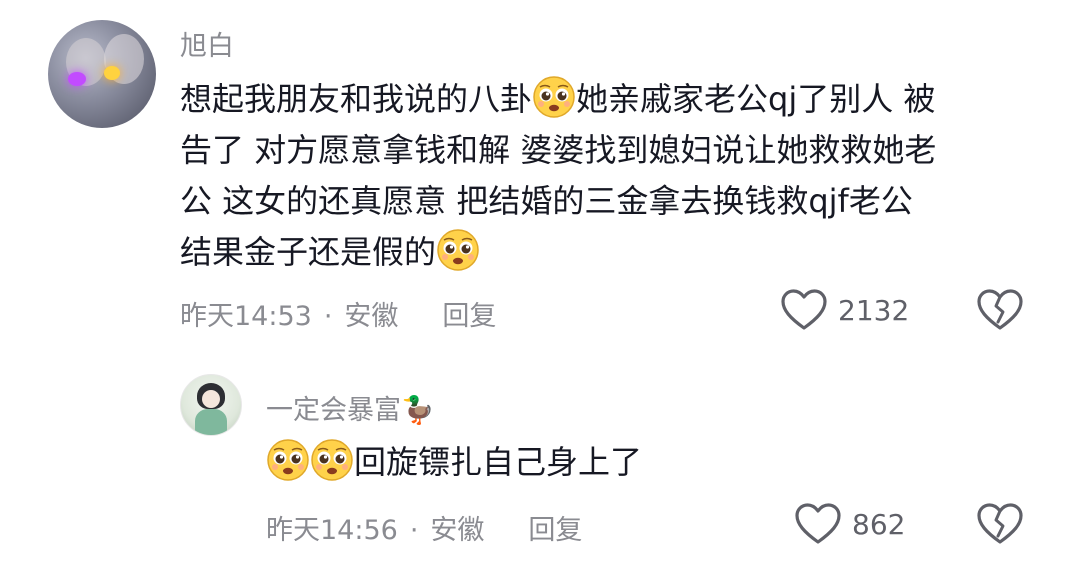 Image resolution: width=1080 pixels, height=586 pixels. What do you see at coordinates (246, 316) in the screenshot?
I see `comment-time: 昨天14:53` at bounding box center [246, 316].